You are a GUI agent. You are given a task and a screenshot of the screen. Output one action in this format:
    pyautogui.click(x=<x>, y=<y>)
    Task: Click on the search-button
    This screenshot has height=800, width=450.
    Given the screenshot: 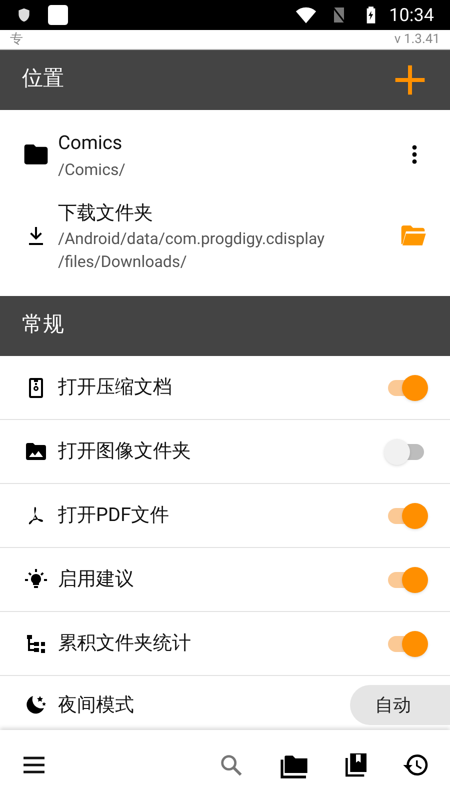 What is the action you would take?
    pyautogui.click(x=231, y=765)
    